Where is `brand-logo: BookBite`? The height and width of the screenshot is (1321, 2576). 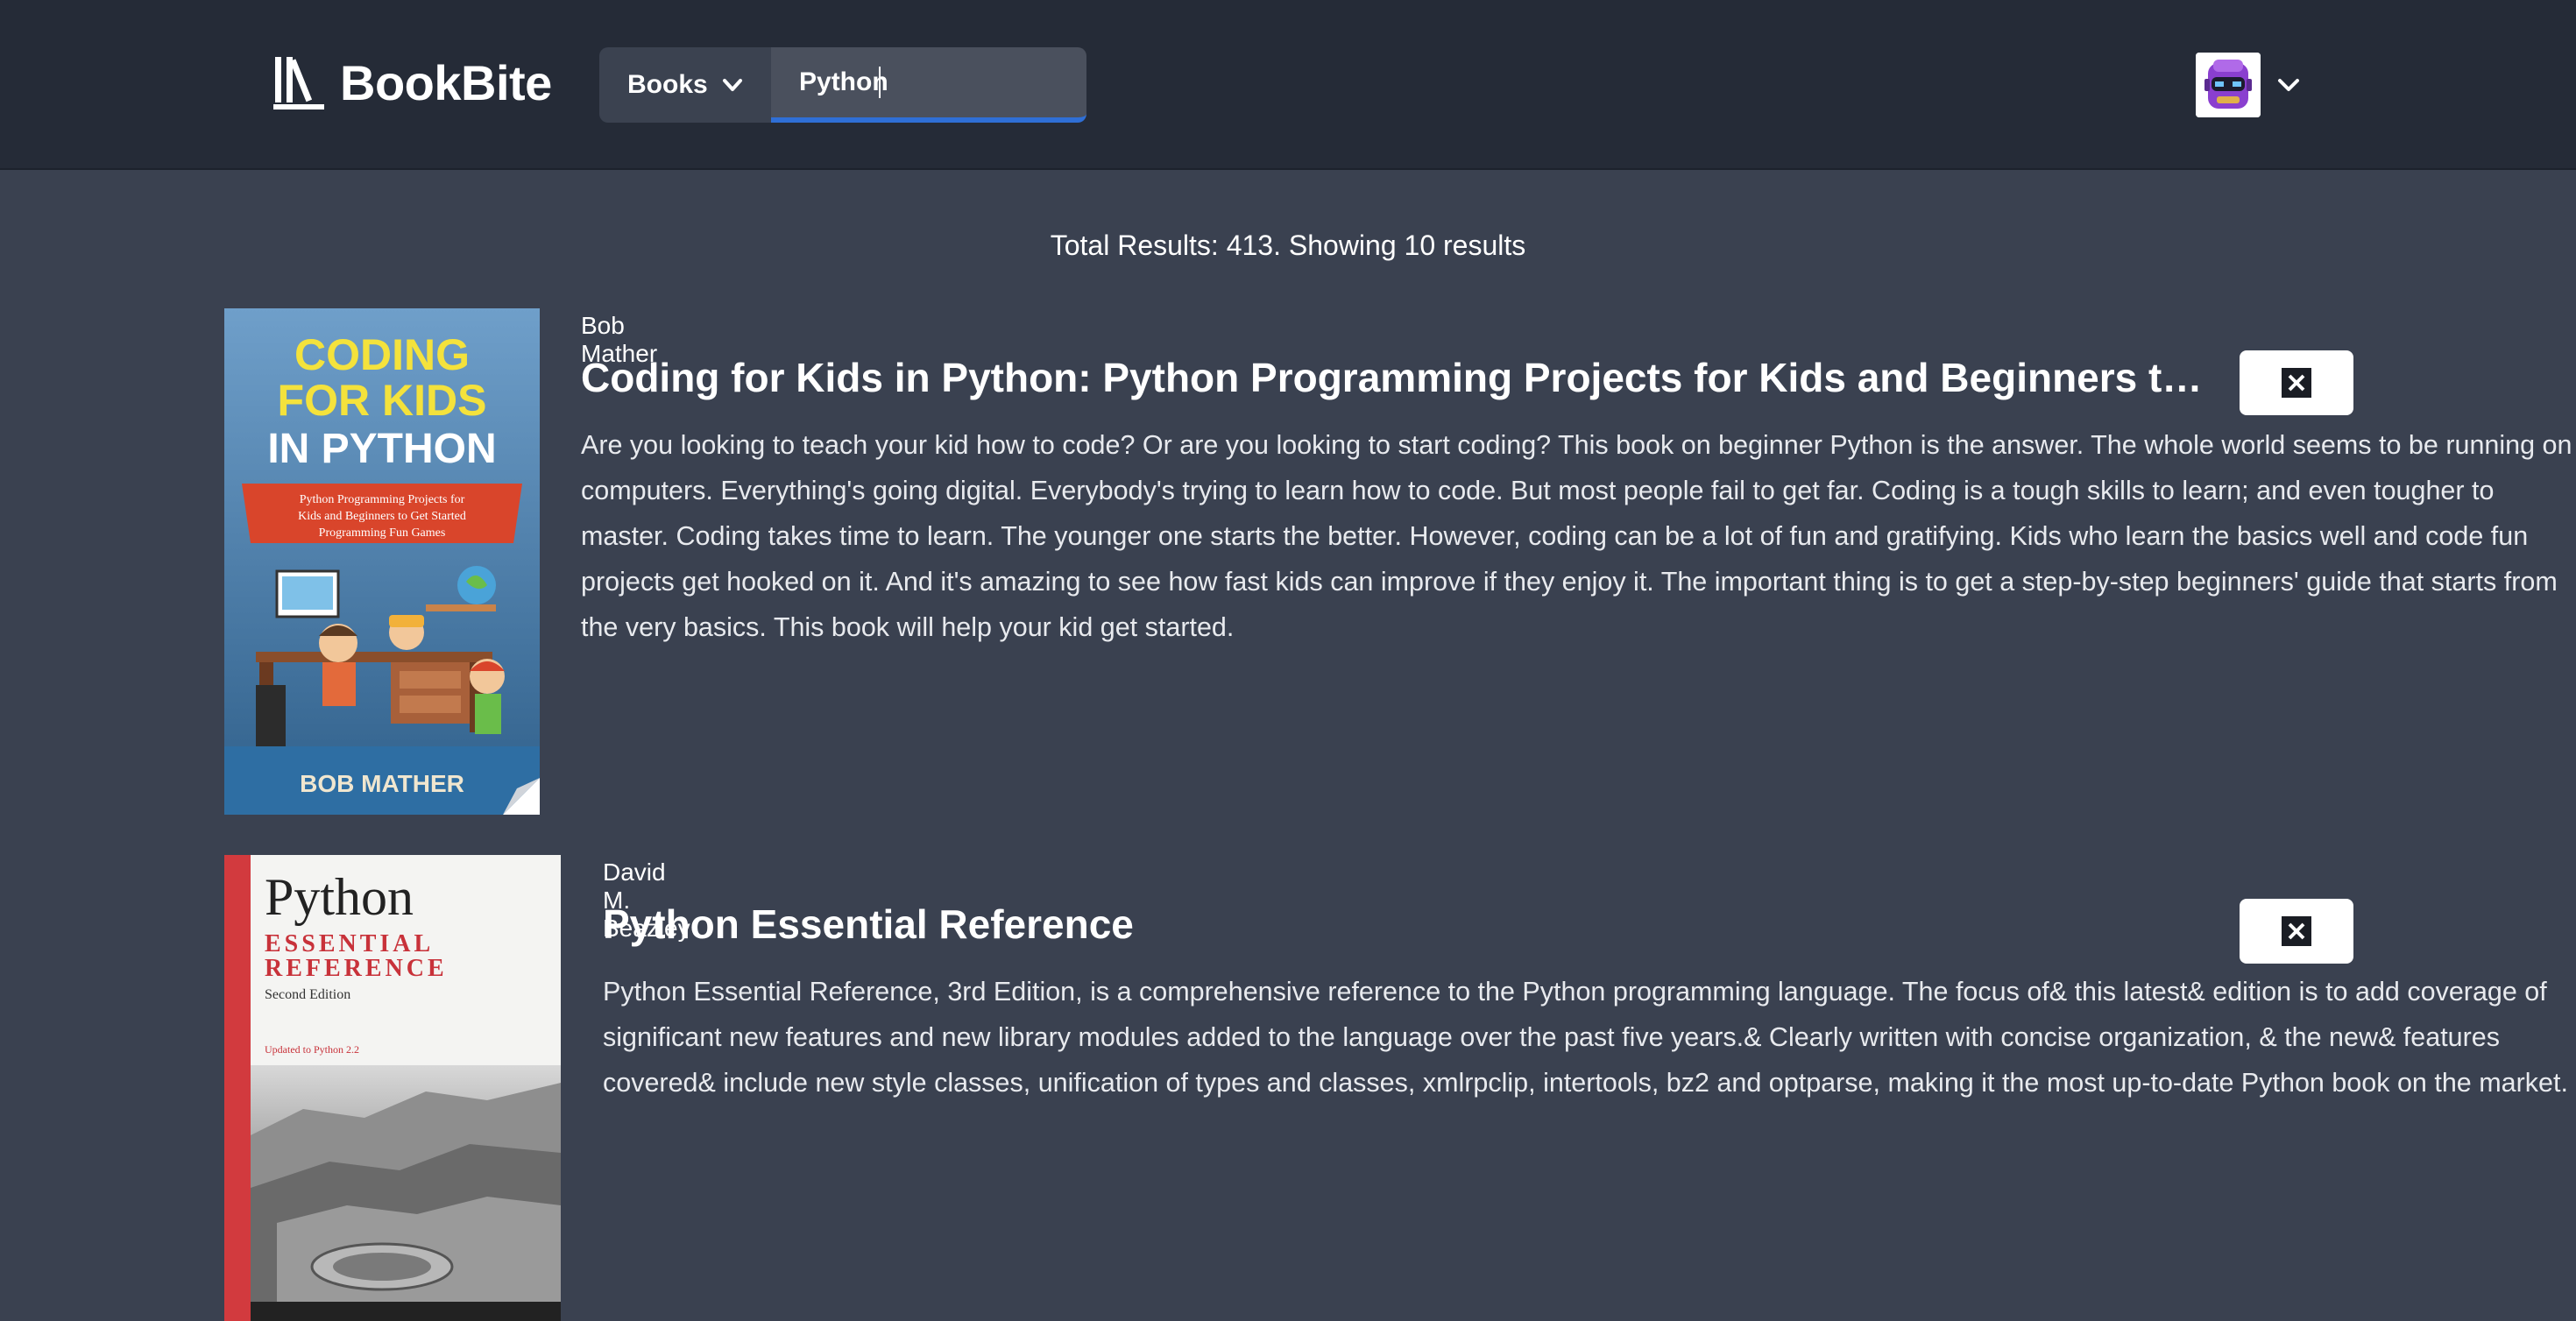
brand-logo: BookBite is located at coordinates (412, 82).